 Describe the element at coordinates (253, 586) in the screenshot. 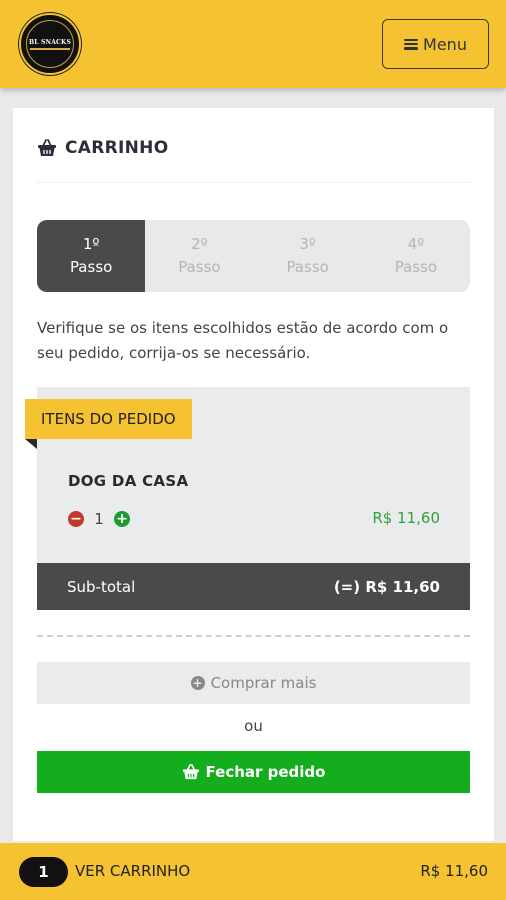

I see `subtotal-bar: Sub-total (=) R$ 11,60` at that location.